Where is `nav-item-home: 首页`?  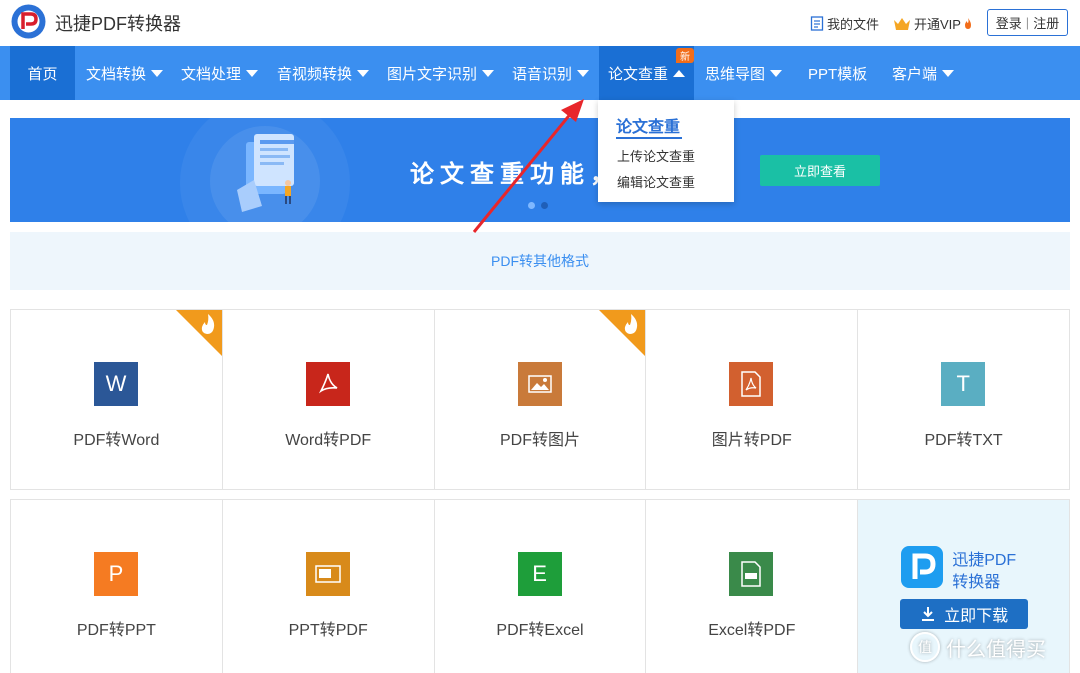
nav-item-home: 首页 is located at coordinates (42, 73).